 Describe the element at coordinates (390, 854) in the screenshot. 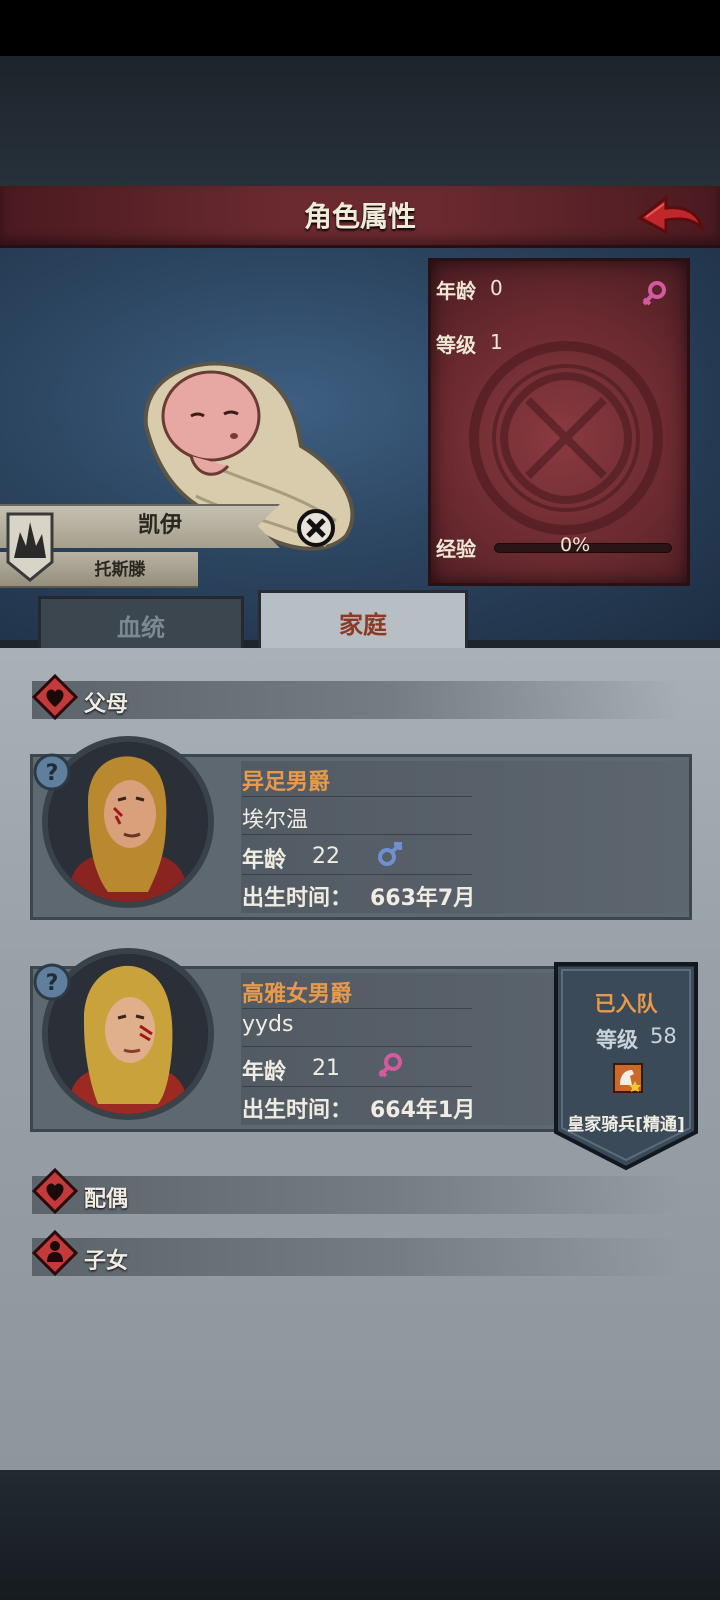

I see `male-icon` at that location.